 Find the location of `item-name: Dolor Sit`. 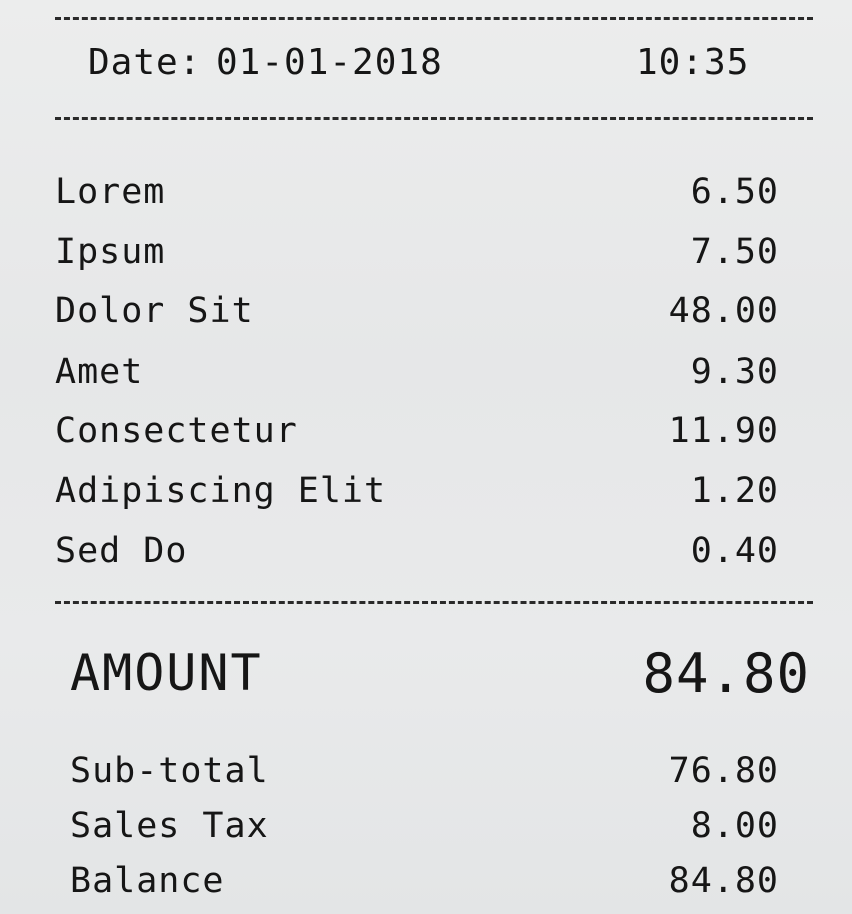

item-name: Dolor Sit is located at coordinates (154, 311).